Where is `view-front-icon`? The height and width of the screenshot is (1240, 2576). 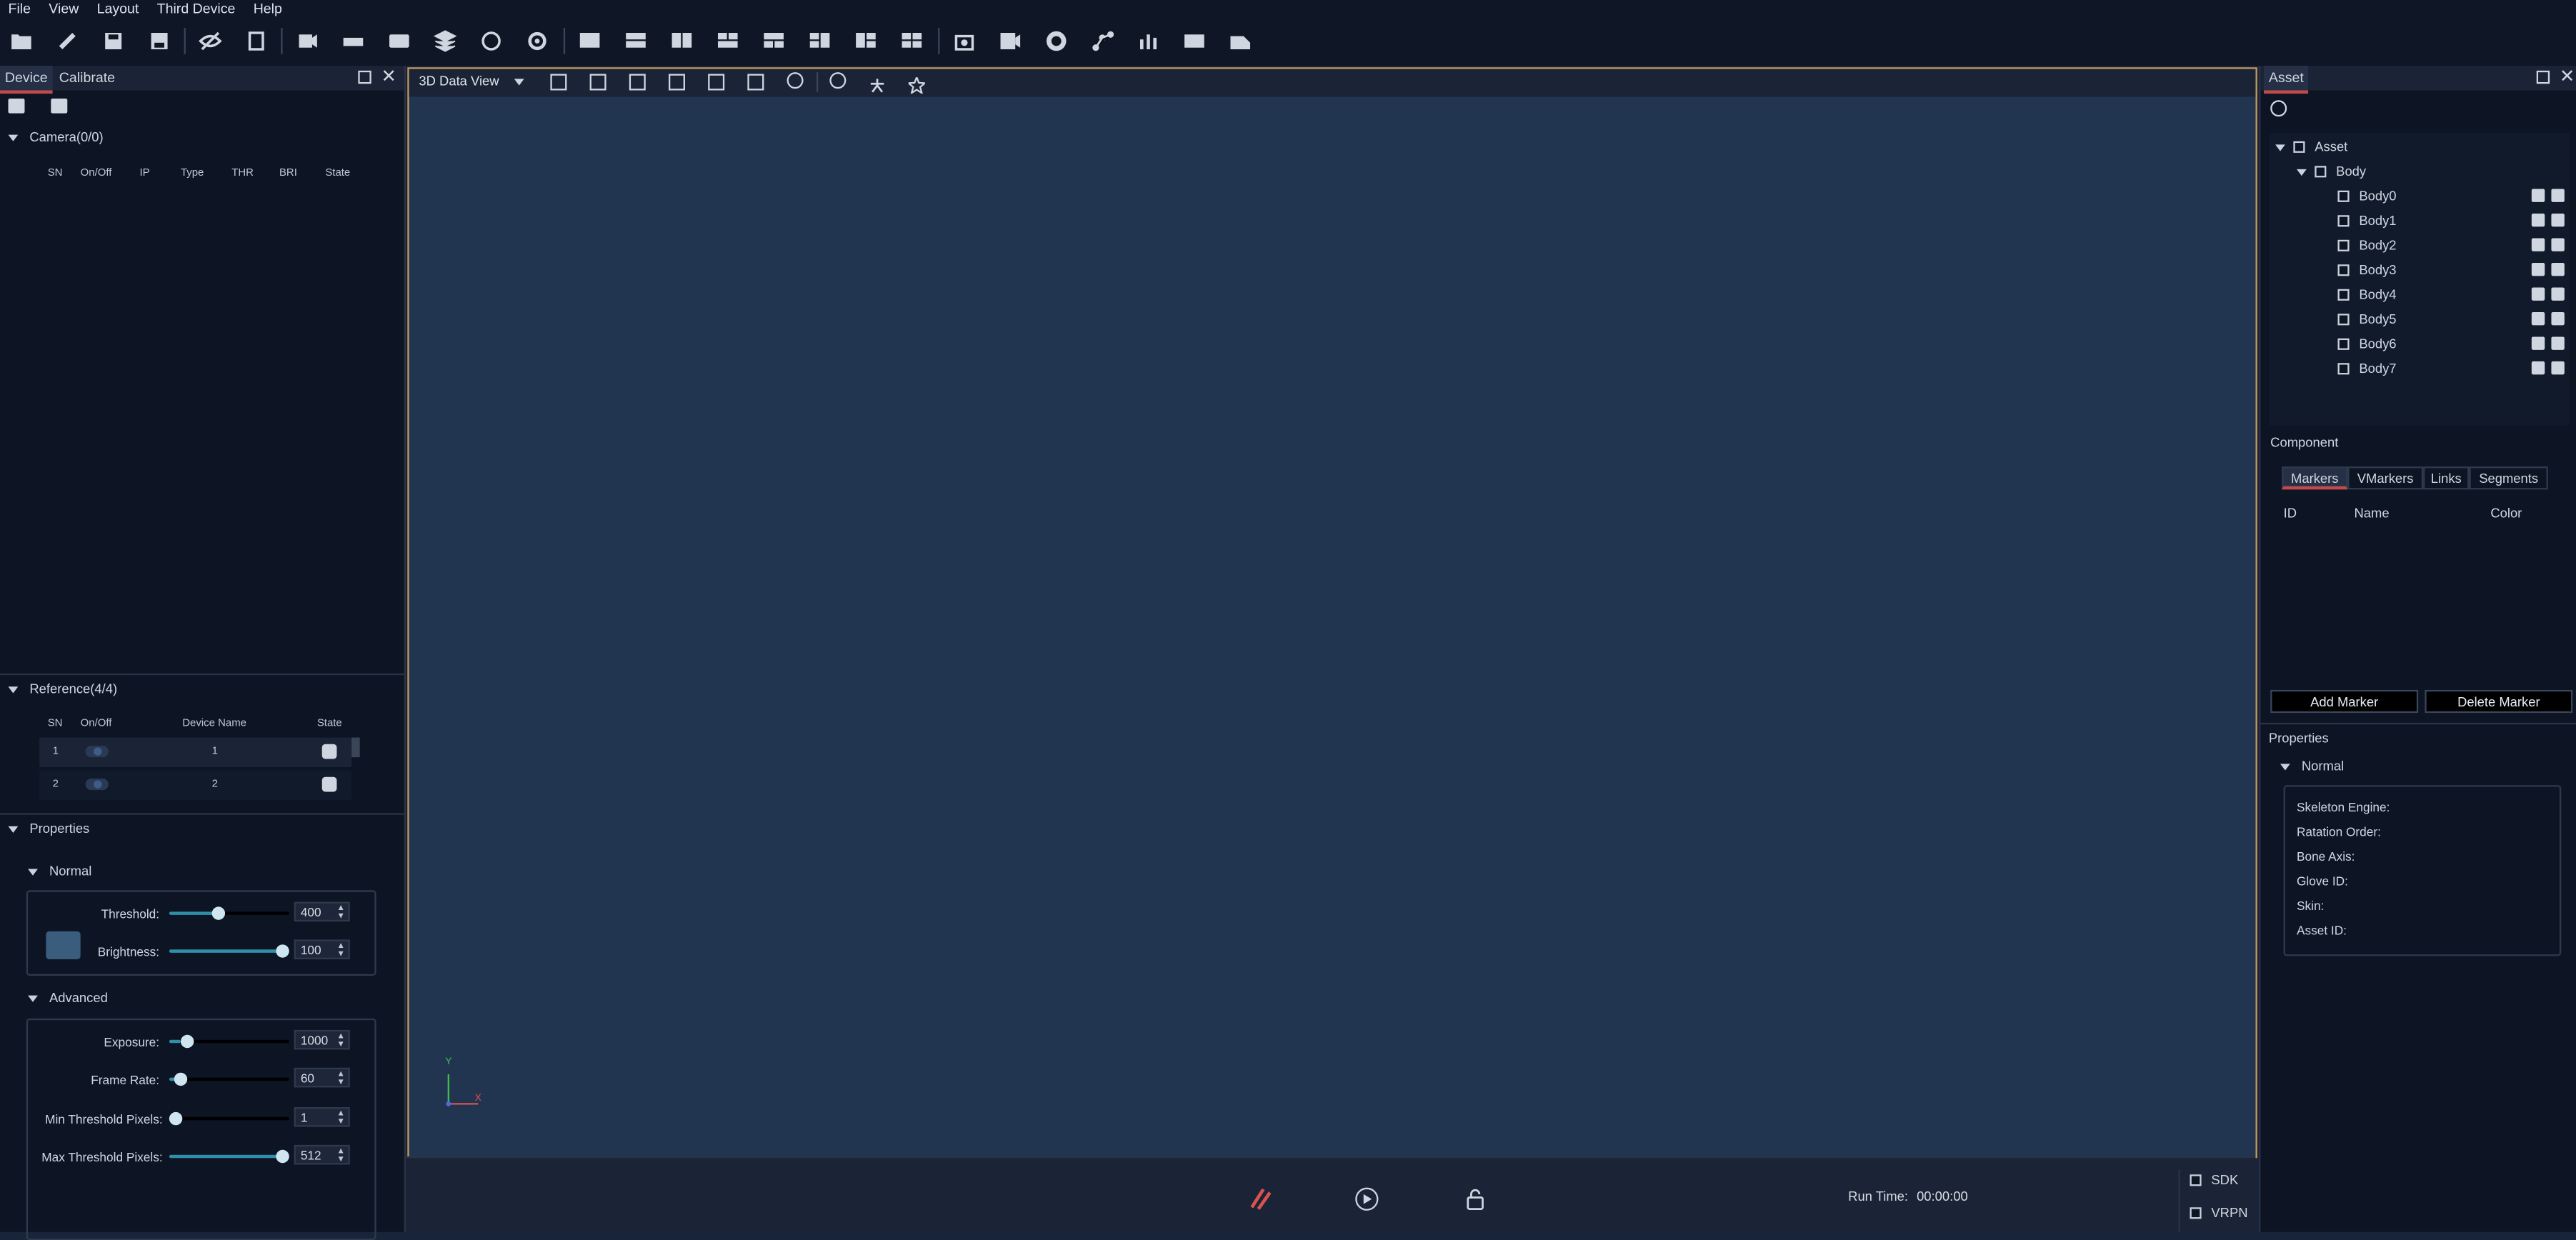
view-front-icon is located at coordinates (558, 82).